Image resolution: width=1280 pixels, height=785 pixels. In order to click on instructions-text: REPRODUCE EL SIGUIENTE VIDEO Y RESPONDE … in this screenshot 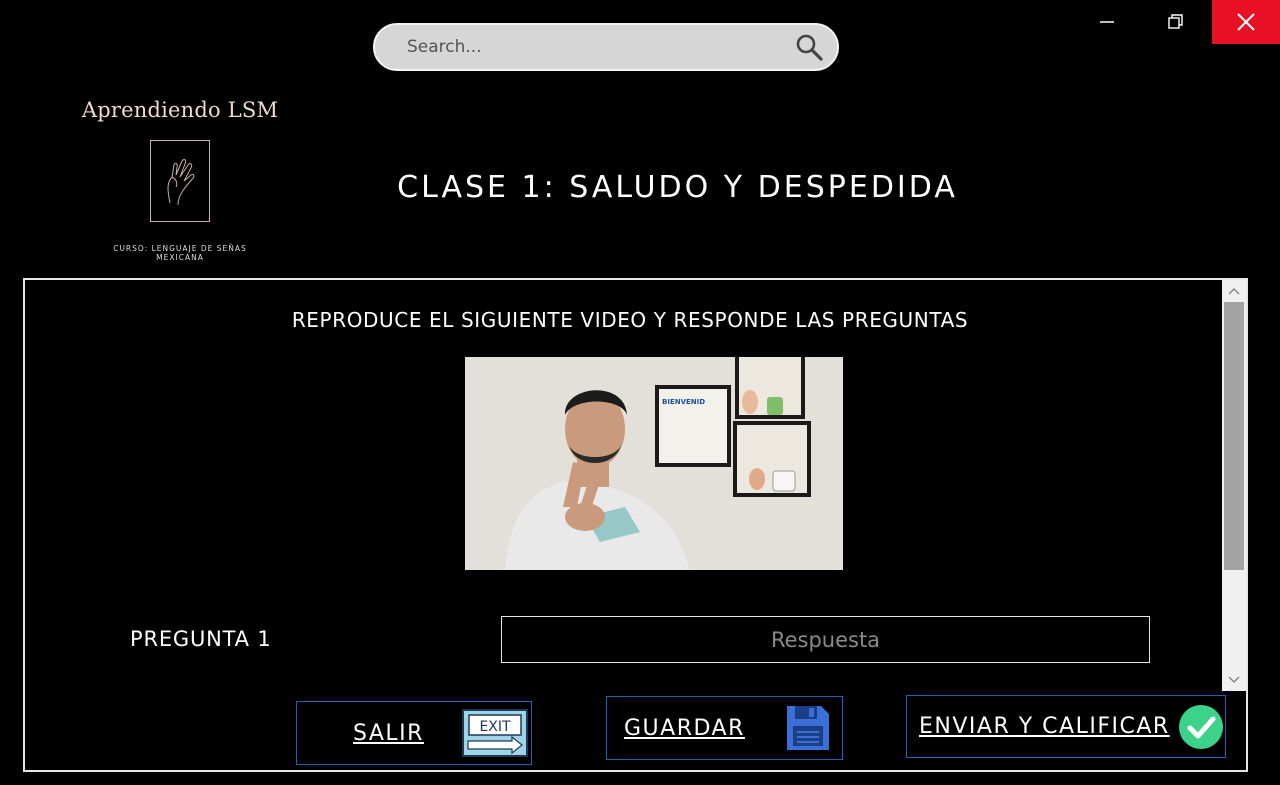, I will do `click(630, 320)`.